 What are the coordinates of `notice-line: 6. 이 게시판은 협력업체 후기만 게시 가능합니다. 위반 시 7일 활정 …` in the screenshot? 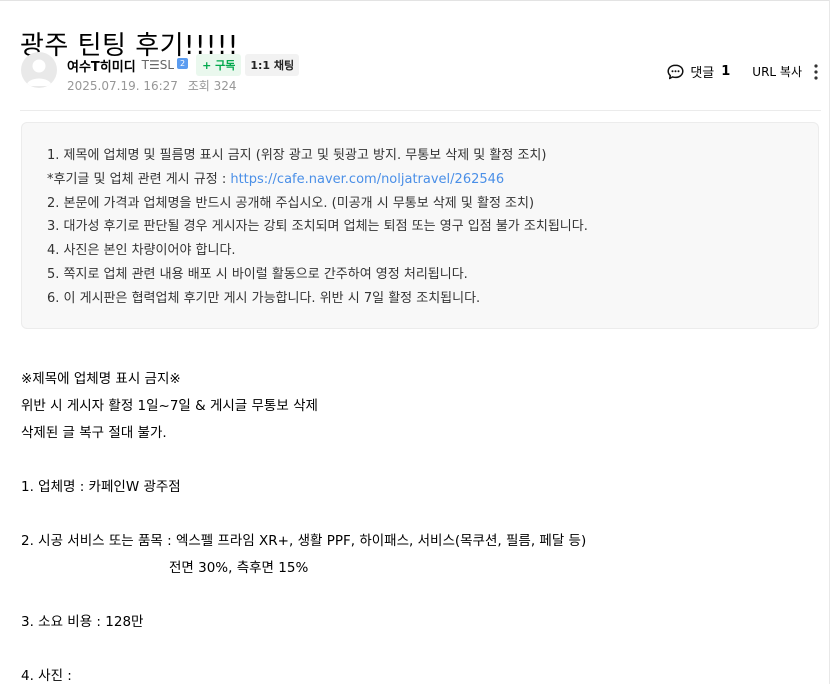 It's located at (264, 298).